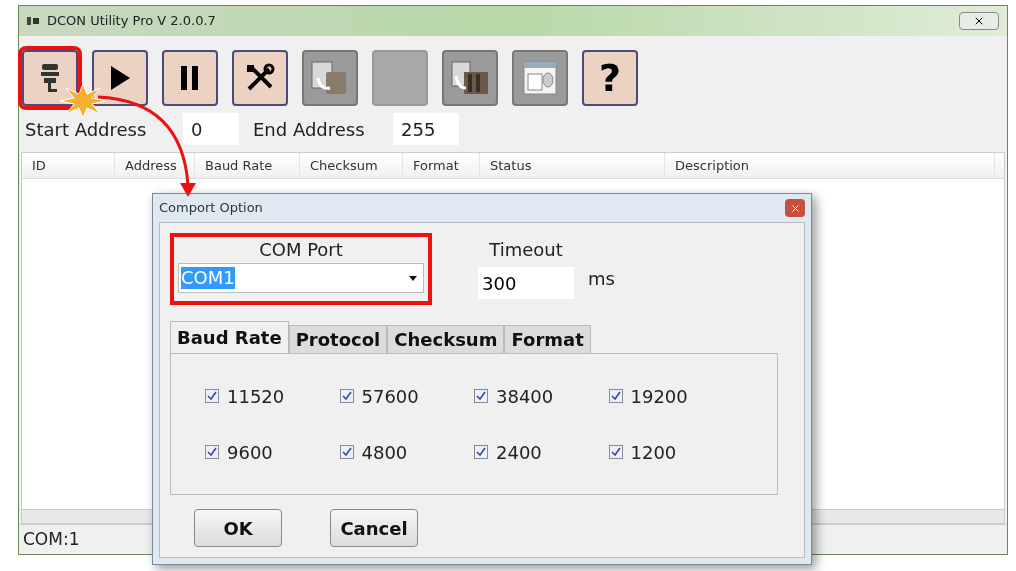 This screenshot has height=571, width=1016. I want to click on help-button: ?, so click(610, 78).